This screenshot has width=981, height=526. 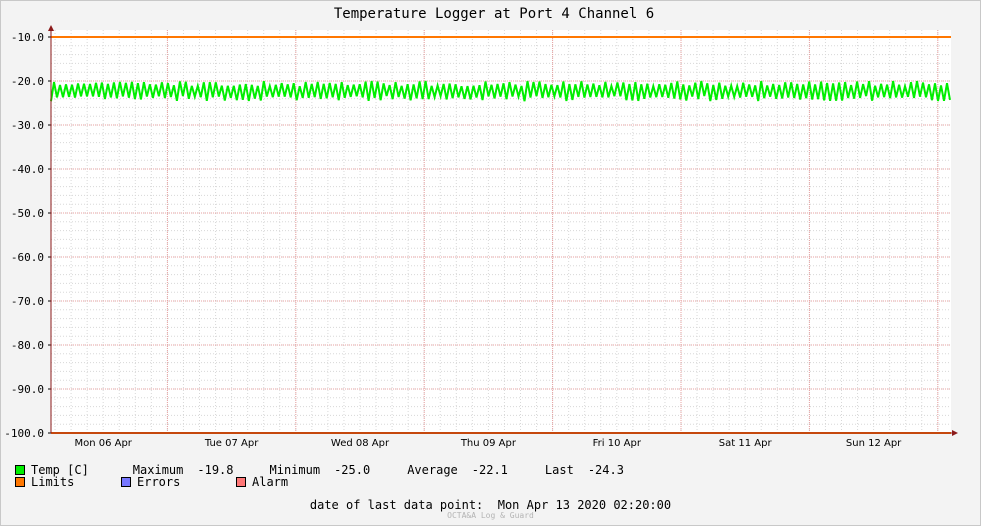 What do you see at coordinates (874, 443) in the screenshot?
I see `x-tick-label: Sun 12 Apr` at bounding box center [874, 443].